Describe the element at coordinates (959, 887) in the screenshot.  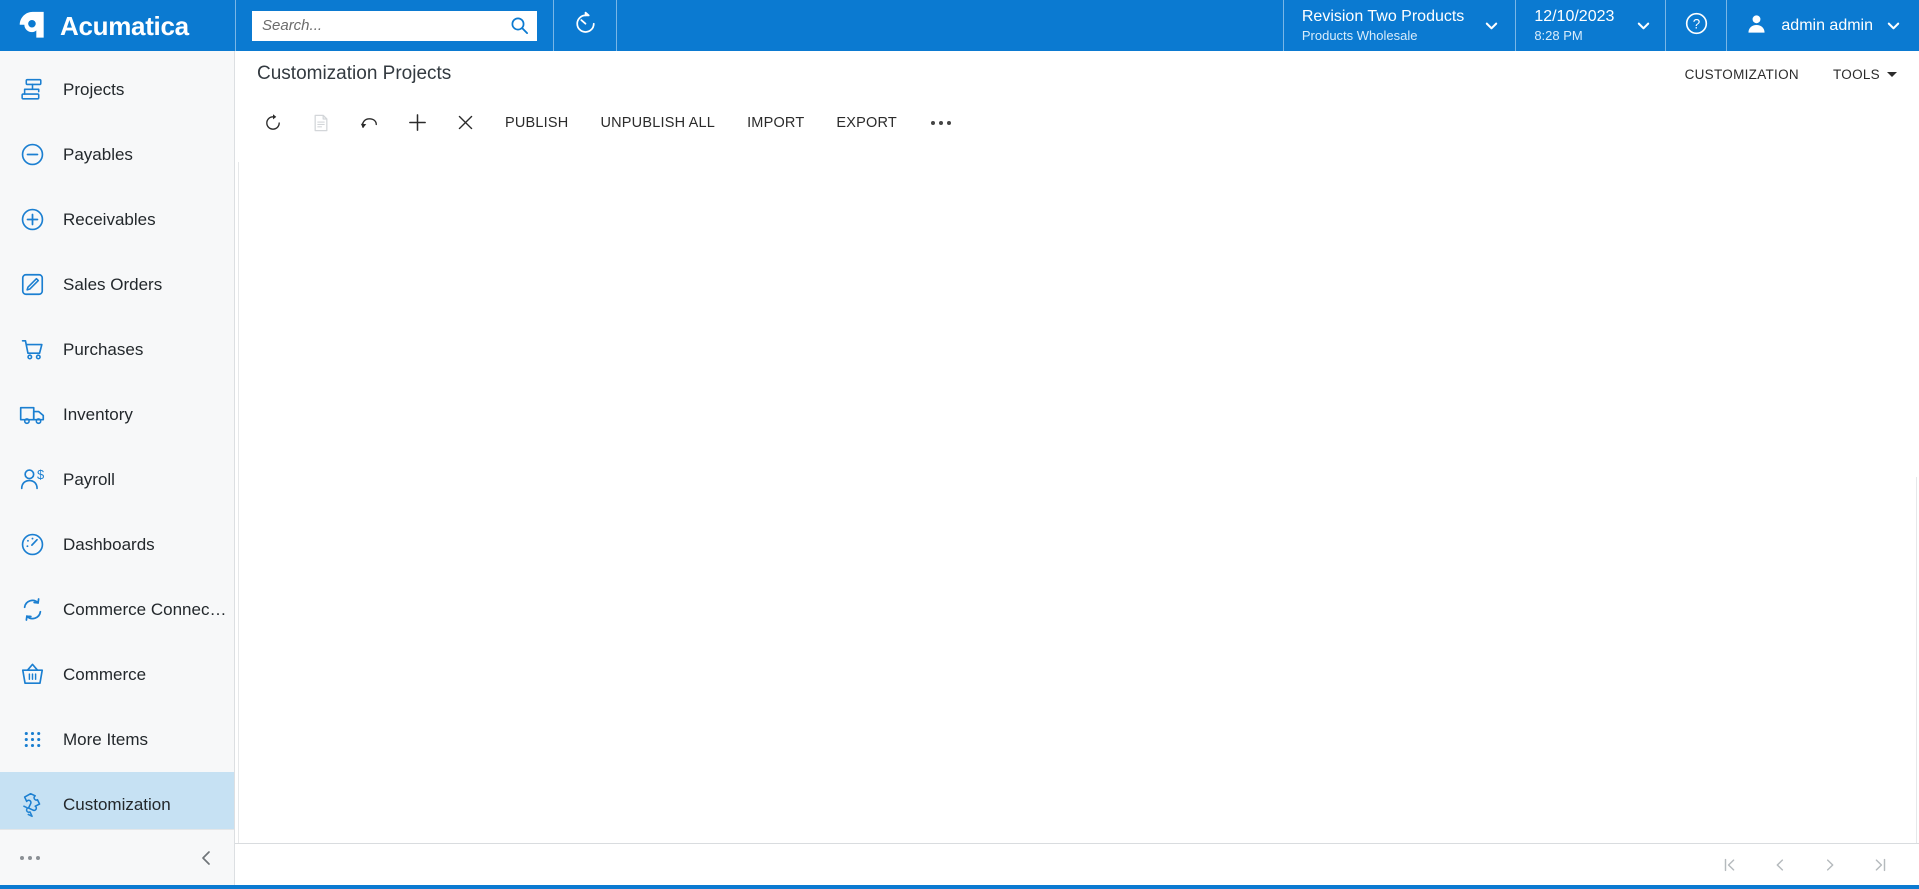
I see `bottom-accent-bar` at that location.